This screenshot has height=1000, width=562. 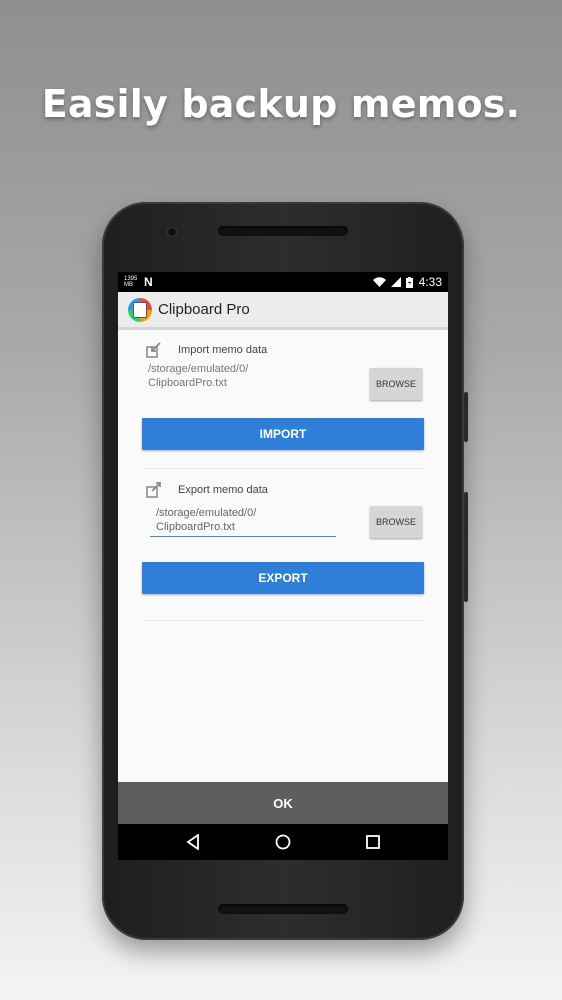 What do you see at coordinates (466, 417) in the screenshot?
I see `volume-button` at bounding box center [466, 417].